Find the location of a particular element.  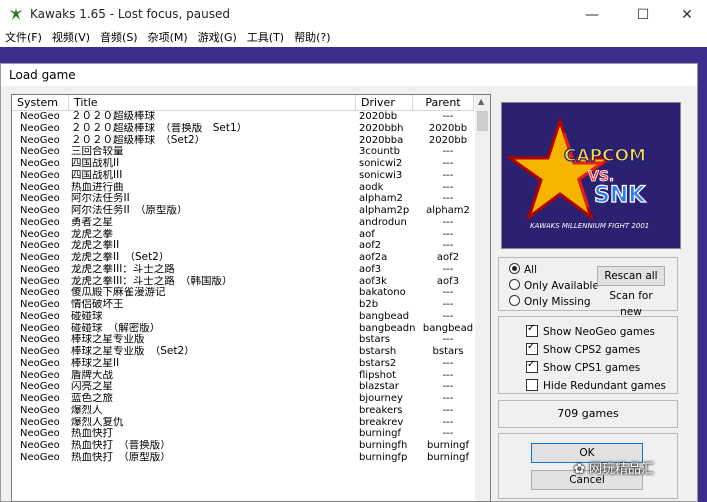

table-row: NeoGeo 爆烈人 breakers --- is located at coordinates (243, 411).